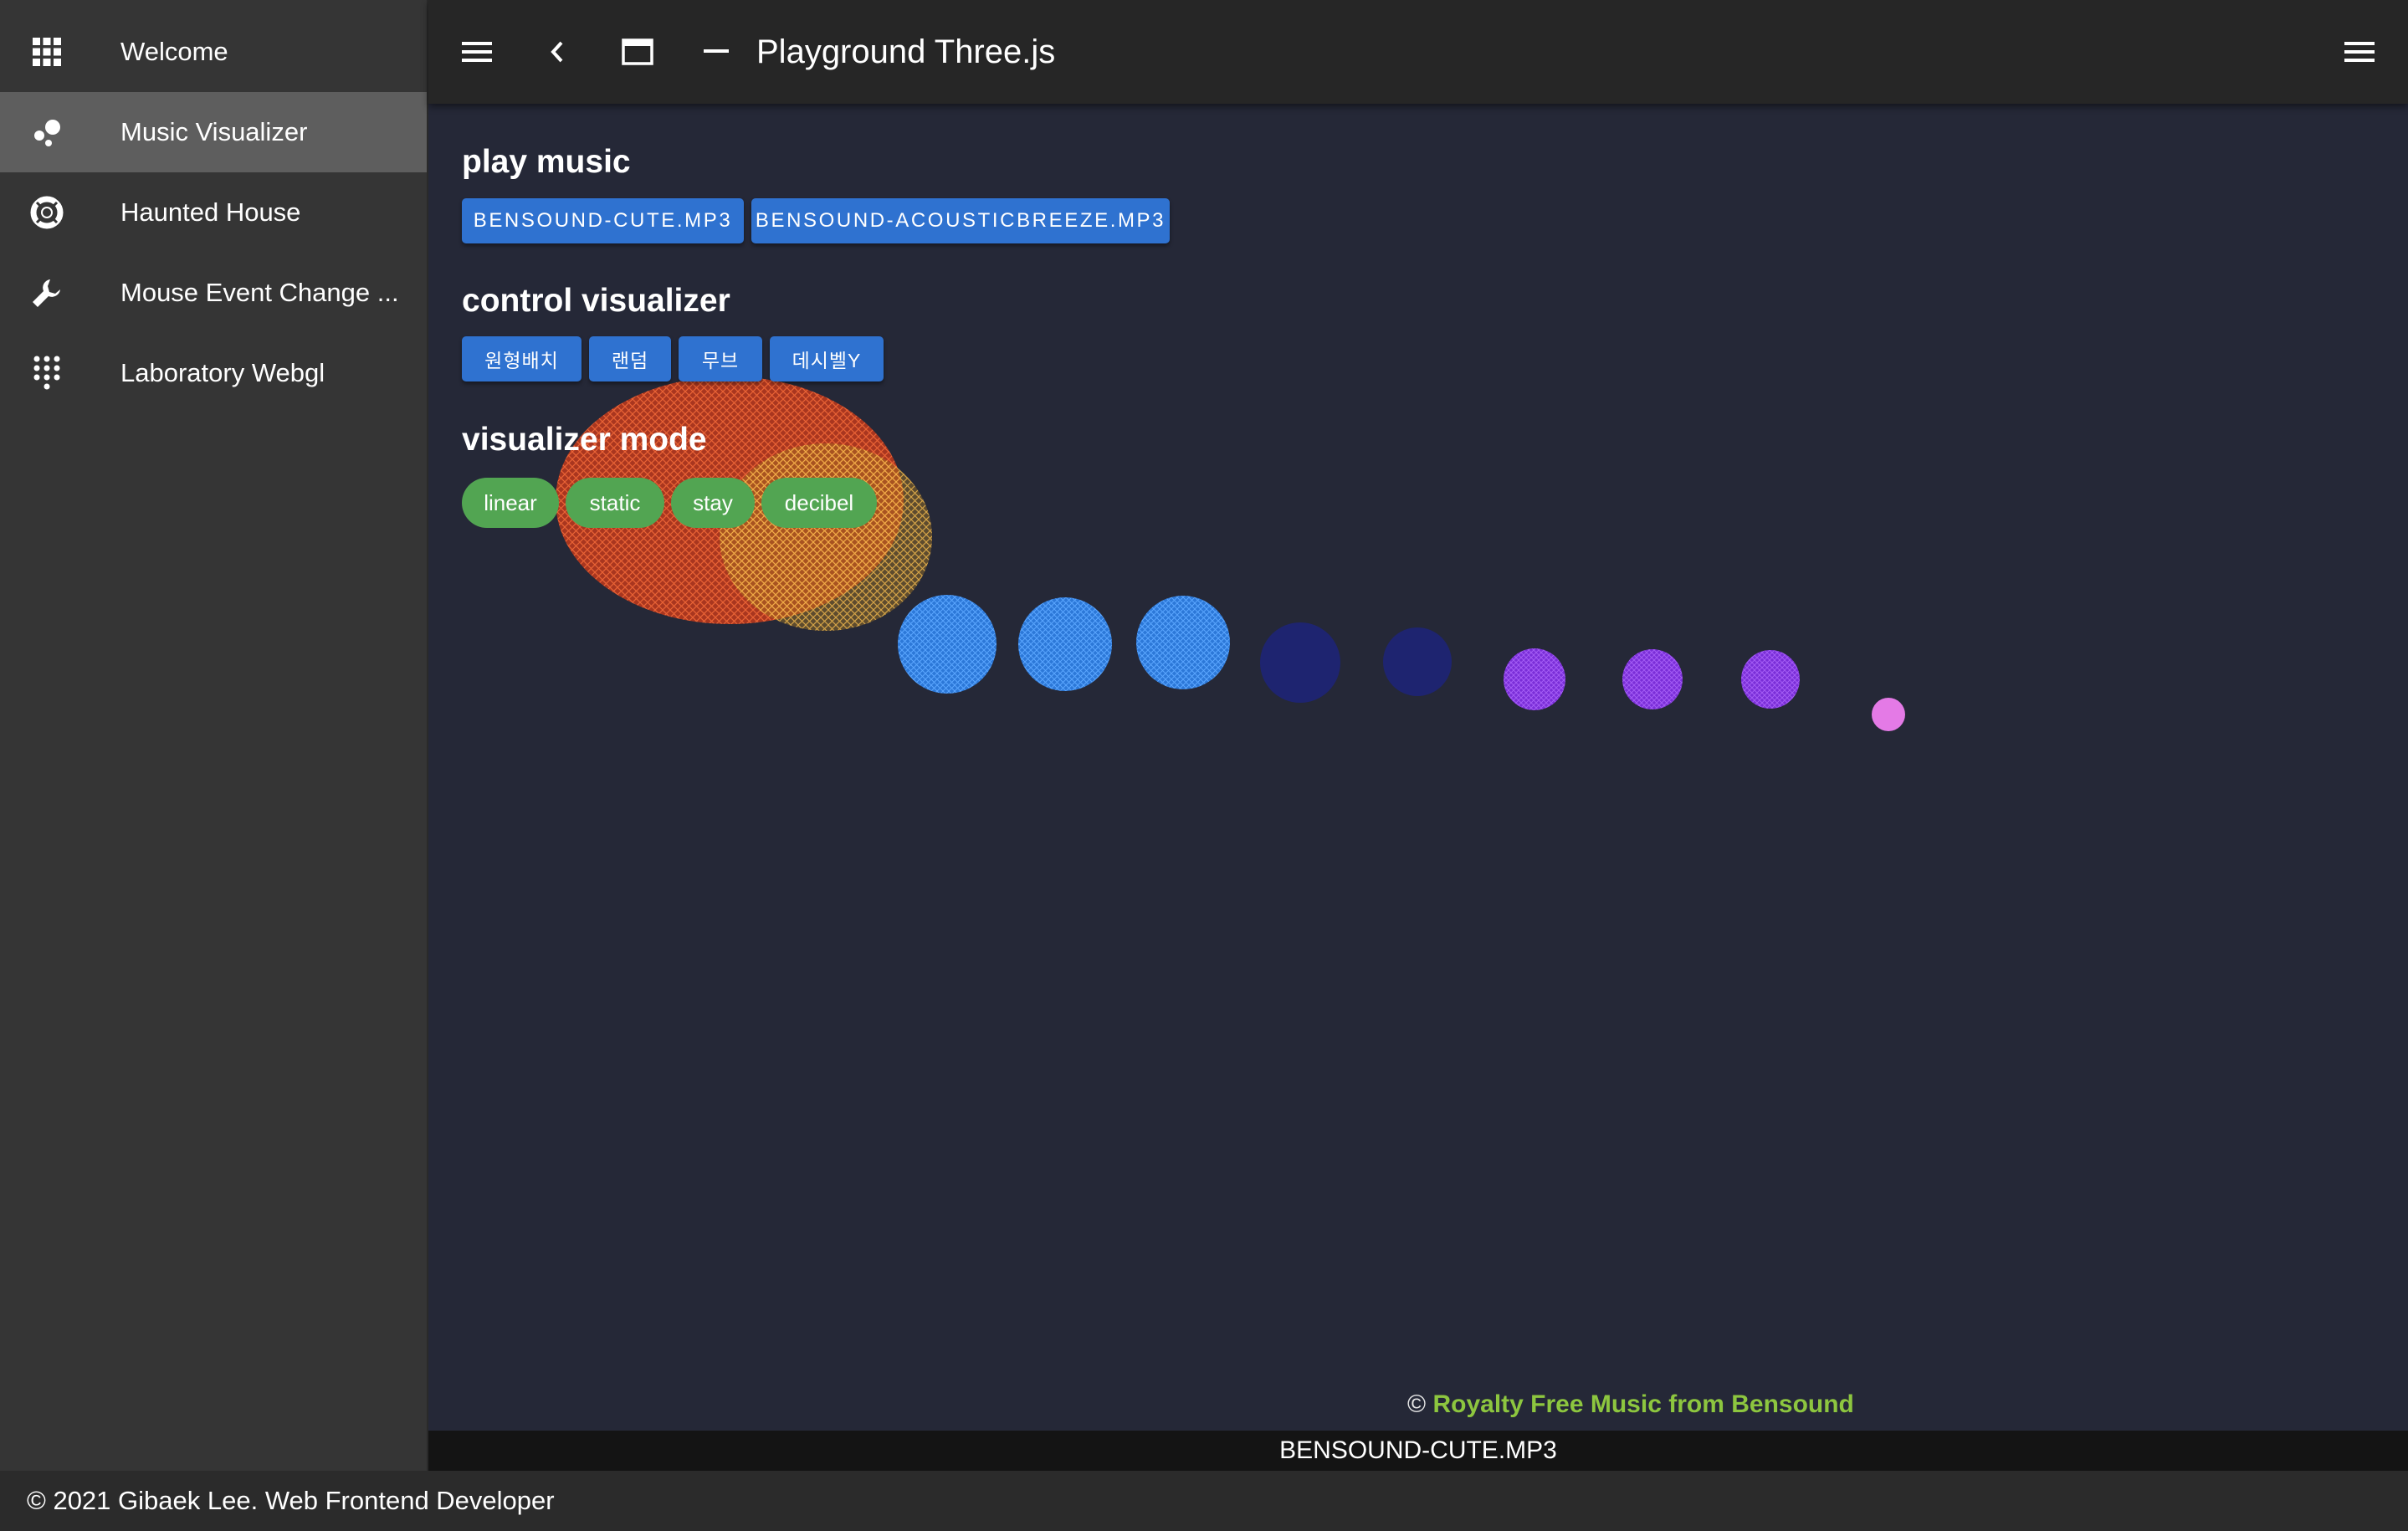 Image resolution: width=2408 pixels, height=1531 pixels. I want to click on window-icon, so click(637, 52).